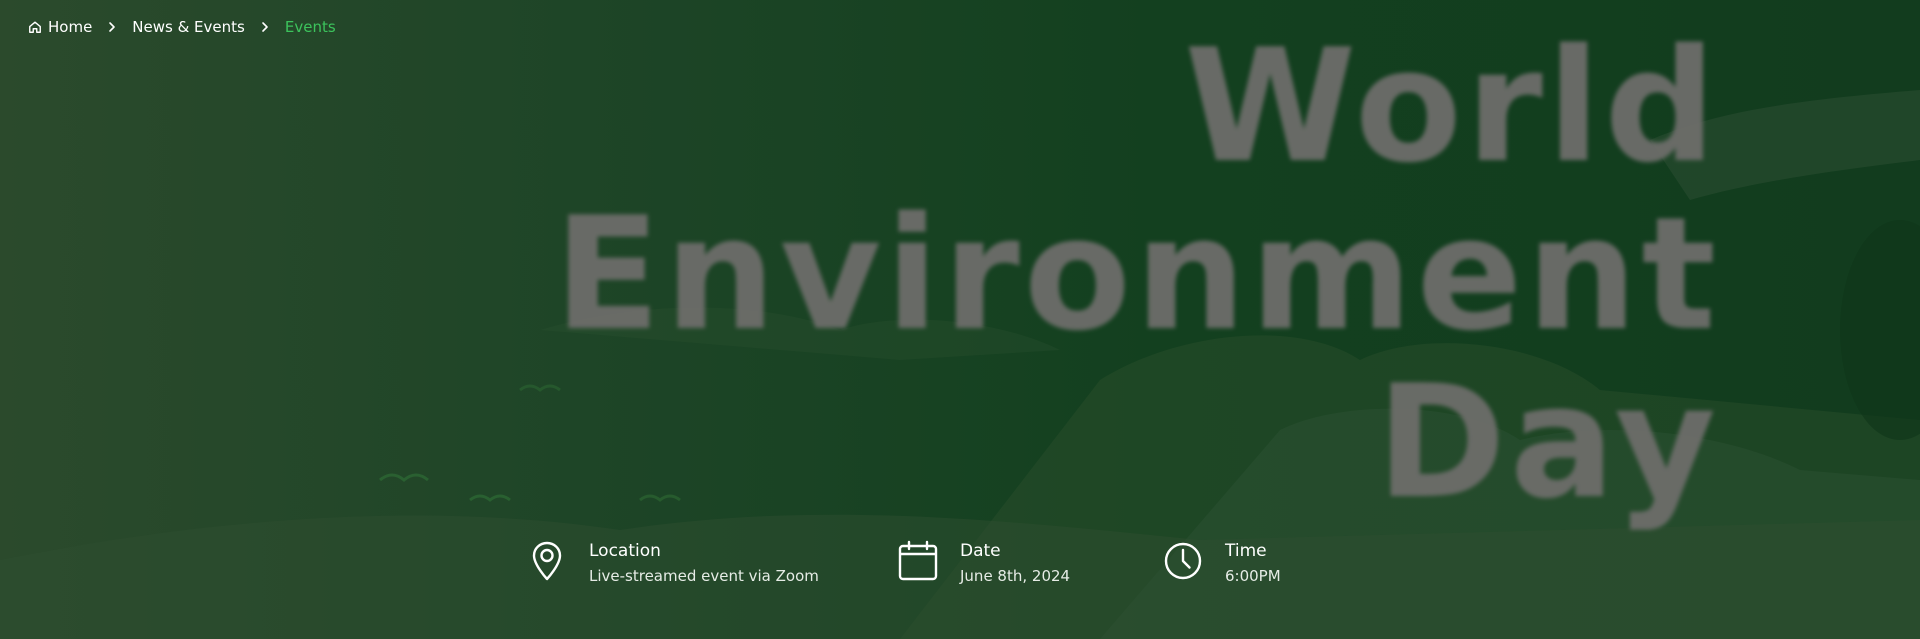 This screenshot has width=1920, height=639. I want to click on breadcrumb-label: Home, so click(70, 27).